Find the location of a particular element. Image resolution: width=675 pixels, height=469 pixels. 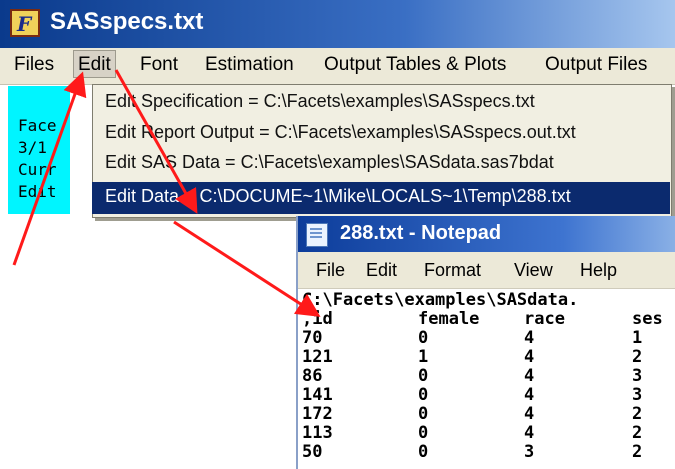

menu-estimation: Estimation is located at coordinates (249, 65).